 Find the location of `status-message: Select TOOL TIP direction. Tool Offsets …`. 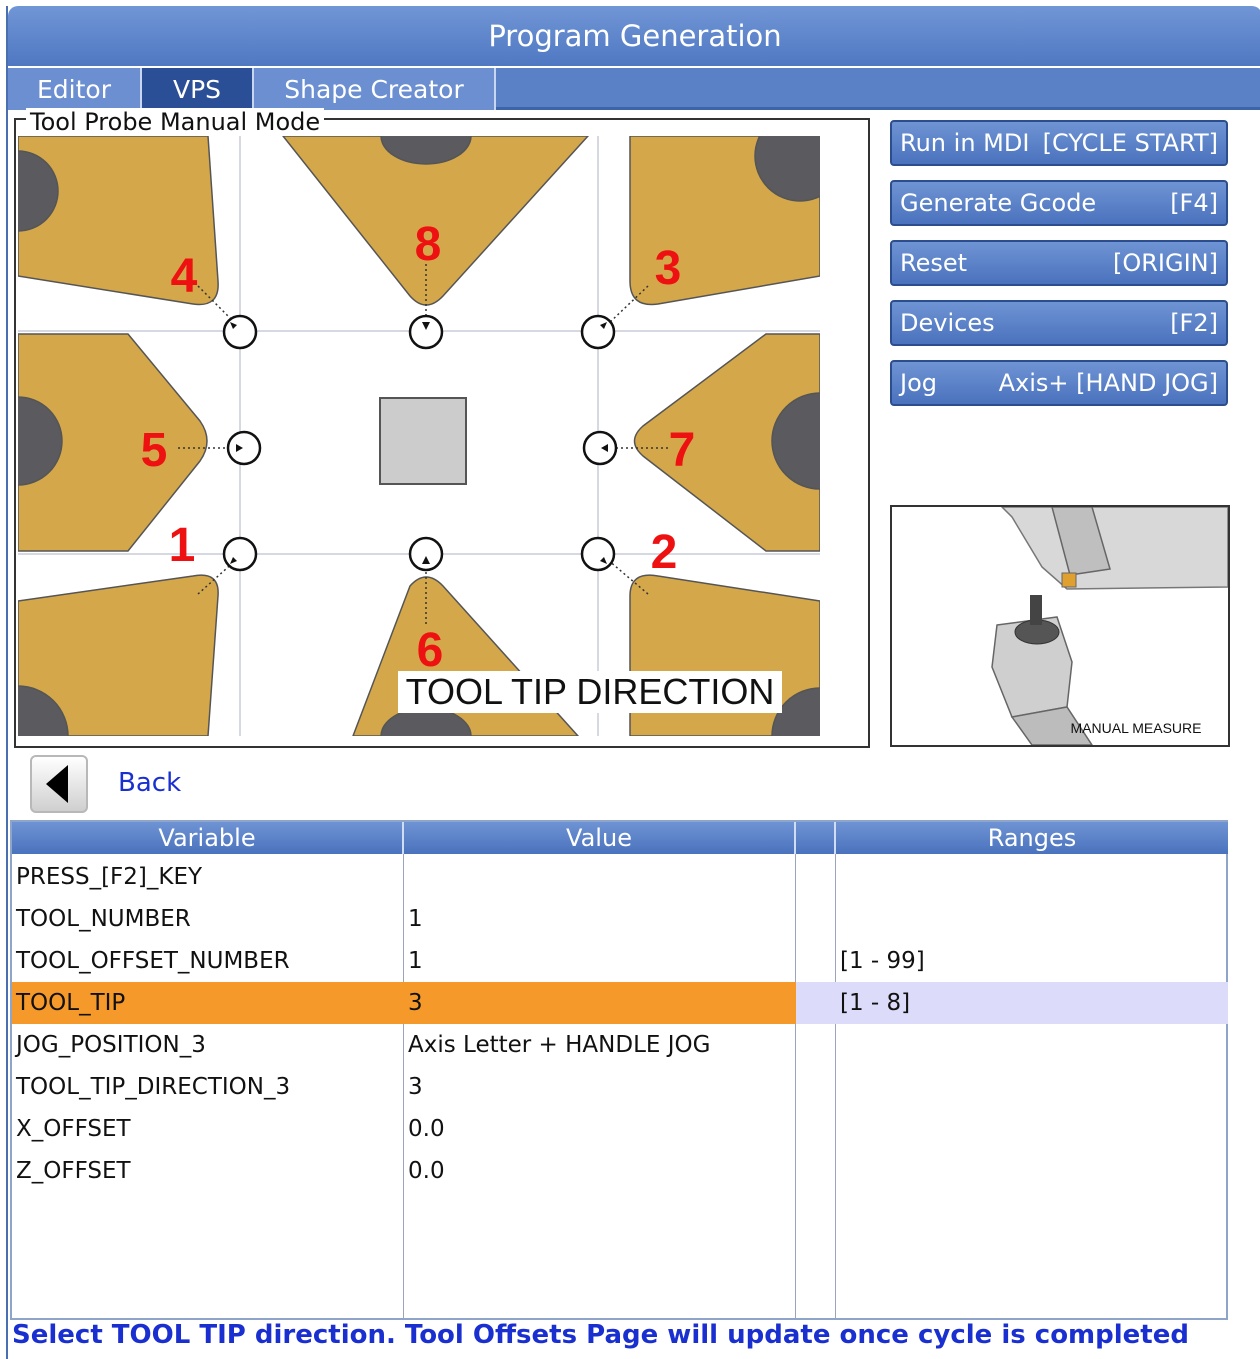

status-message: Select TOOL TIP direction. Tool Offsets … is located at coordinates (600, 1335).